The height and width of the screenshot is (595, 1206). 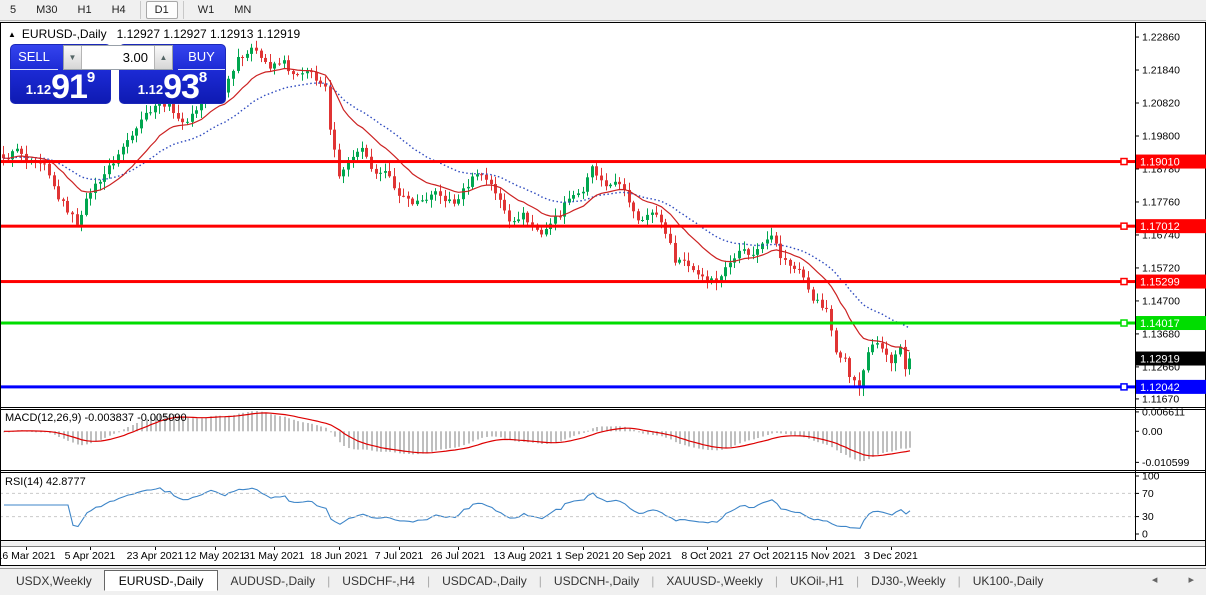 What do you see at coordinates (91, 77) in the screenshot?
I see `sell-price-pip: 9` at bounding box center [91, 77].